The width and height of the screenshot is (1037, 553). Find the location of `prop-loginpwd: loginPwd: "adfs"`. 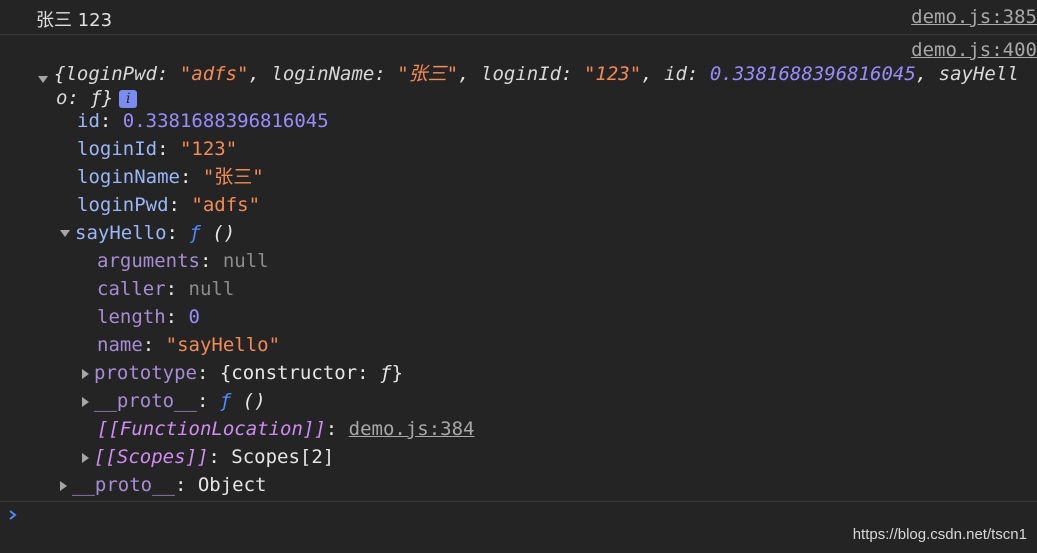

prop-loginpwd: loginPwd: "adfs" is located at coordinates (168, 205).